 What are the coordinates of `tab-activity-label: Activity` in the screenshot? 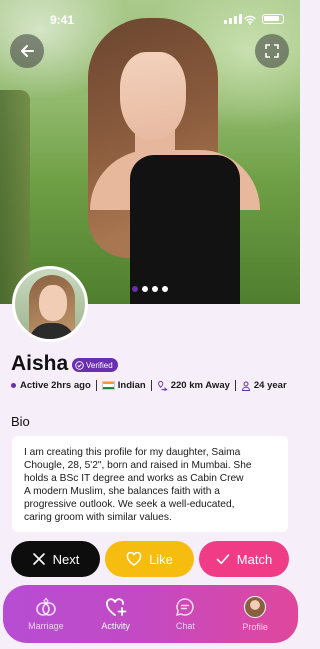 It's located at (115, 626).